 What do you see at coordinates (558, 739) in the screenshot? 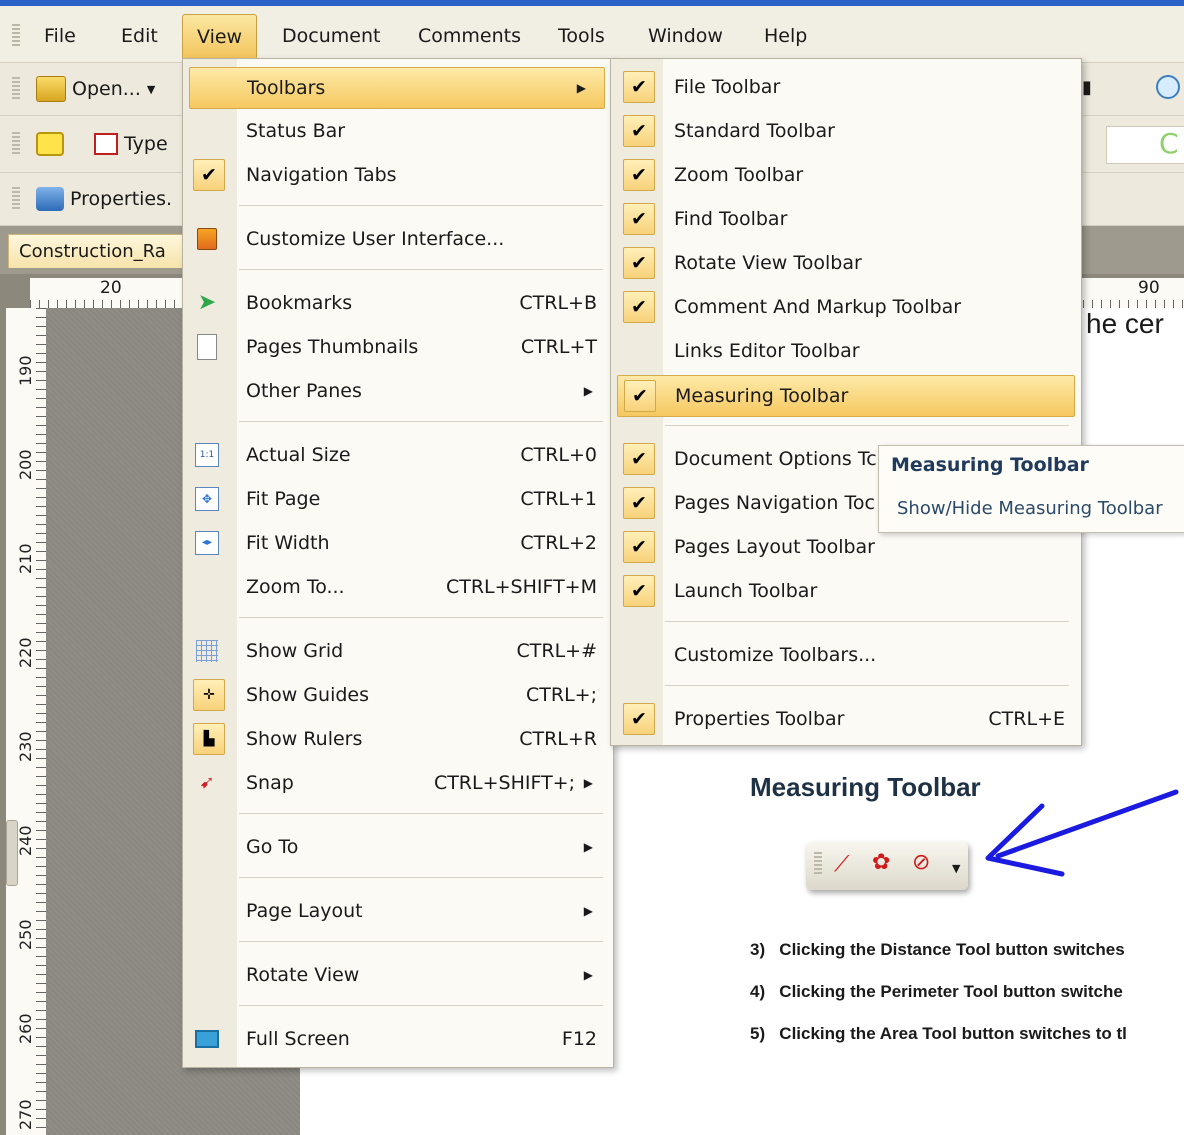
I see `menu-item-shortcut: CTRL+R` at bounding box center [558, 739].